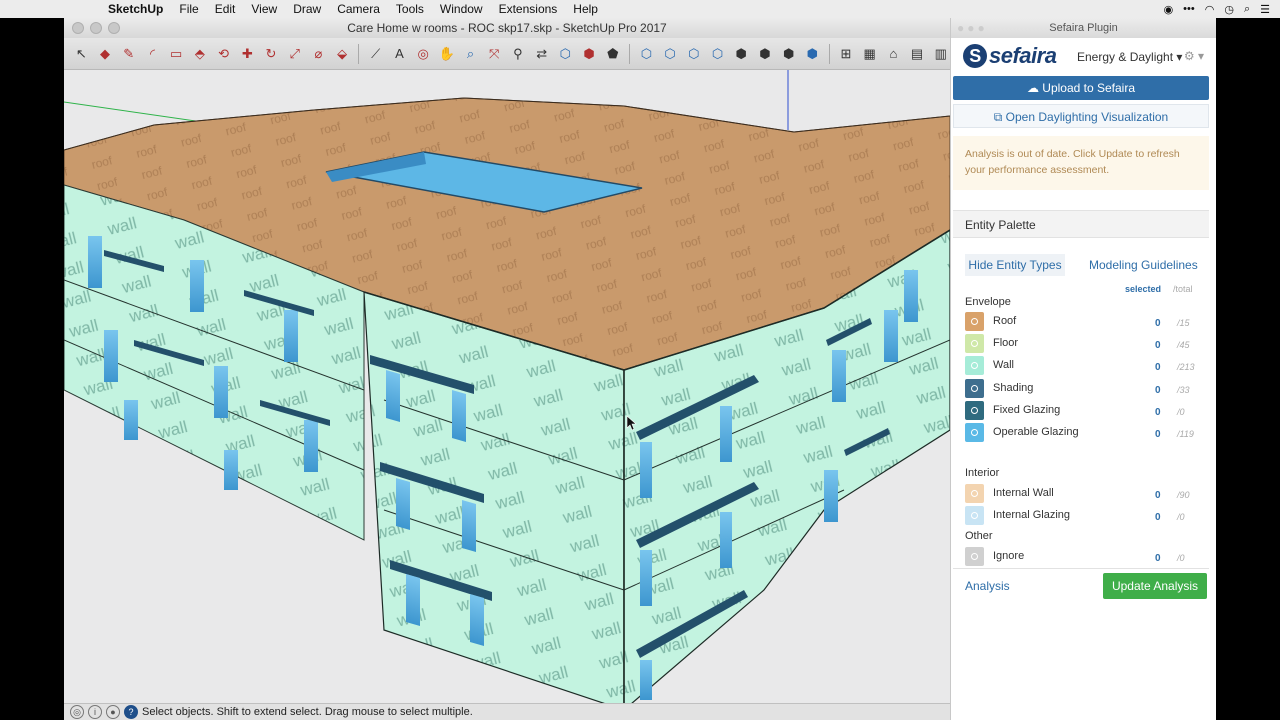  What do you see at coordinates (1155, 586) in the screenshot?
I see `update-analysis-button: Update Analysis` at bounding box center [1155, 586].